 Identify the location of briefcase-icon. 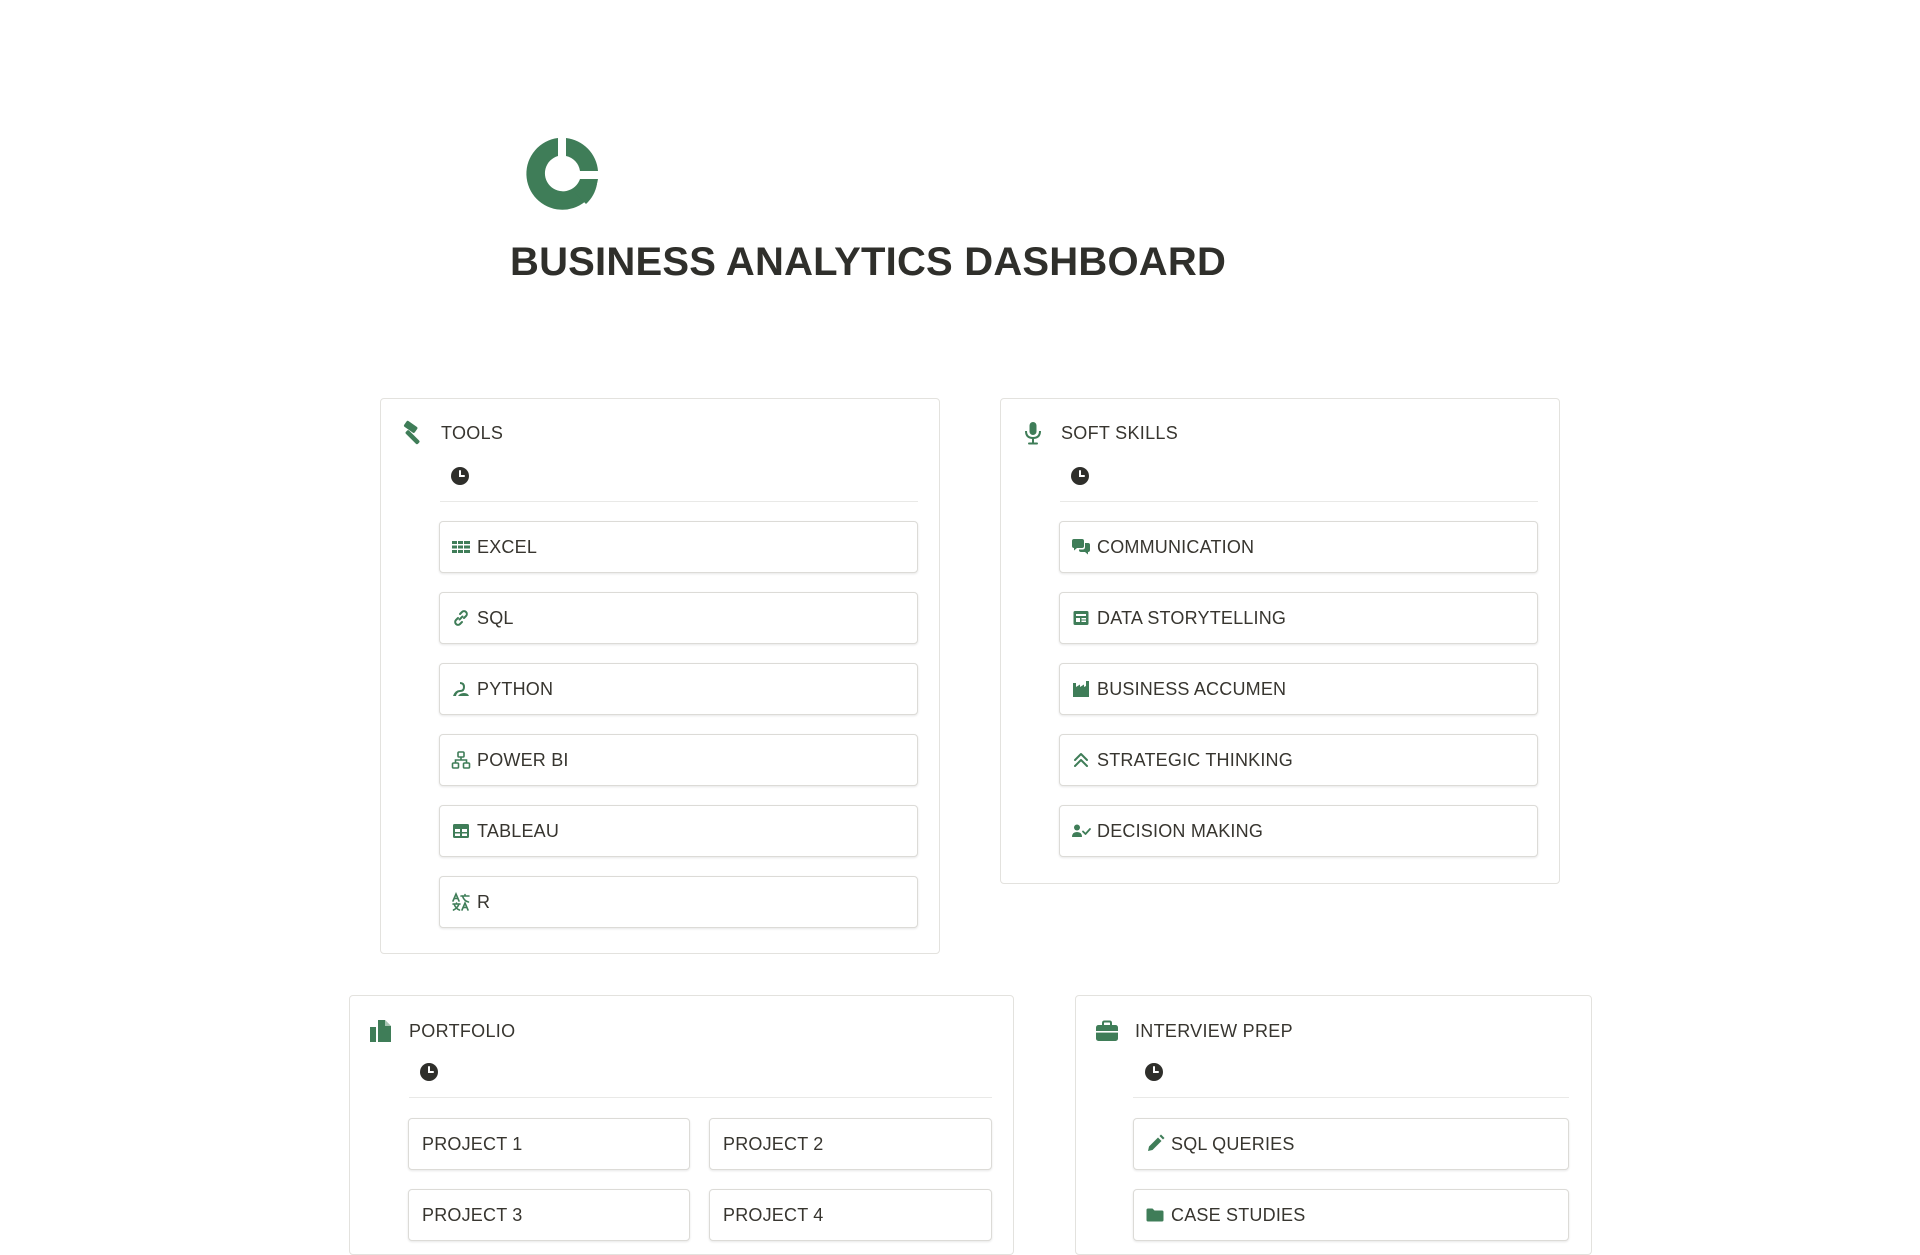
(1107, 1031).